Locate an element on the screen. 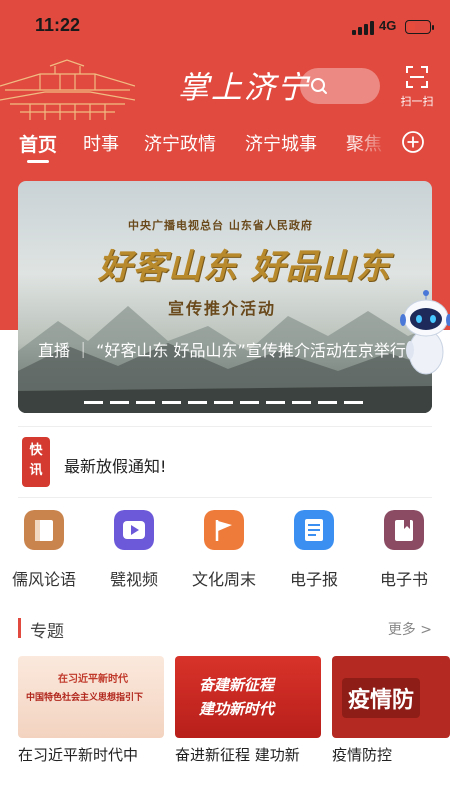 This screenshot has height=800, width=450. quick-nav-label: 儒风论语 is located at coordinates (43, 579).